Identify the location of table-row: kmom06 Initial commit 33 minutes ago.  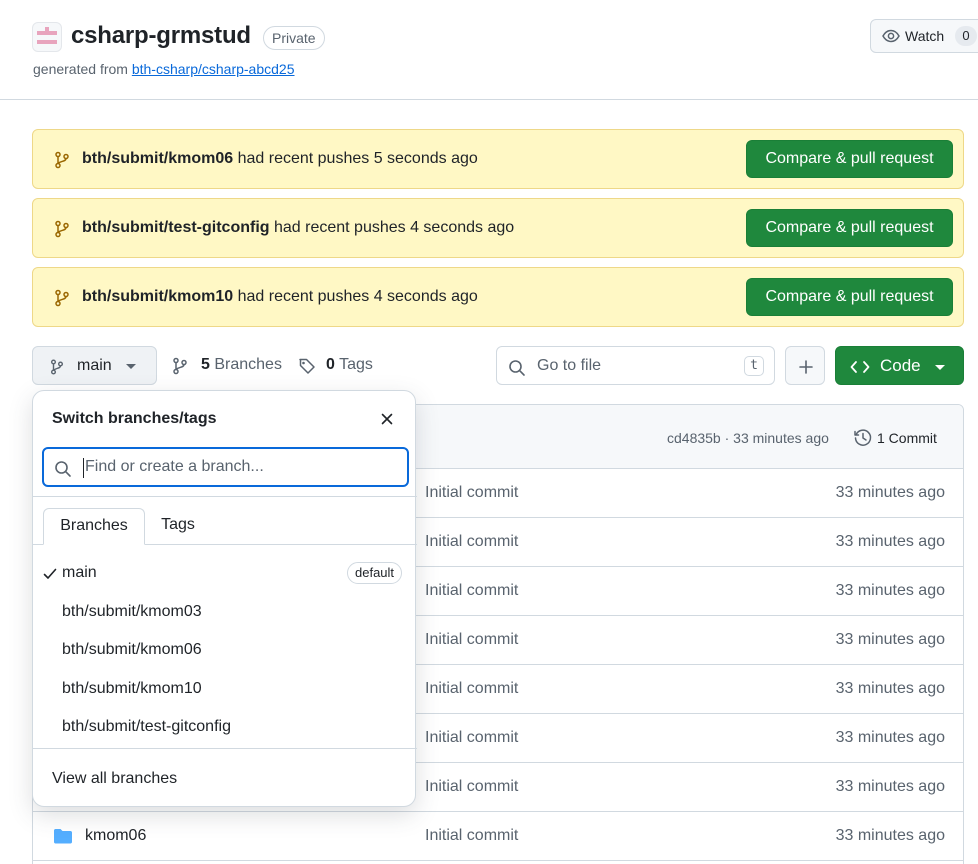
(498, 836).